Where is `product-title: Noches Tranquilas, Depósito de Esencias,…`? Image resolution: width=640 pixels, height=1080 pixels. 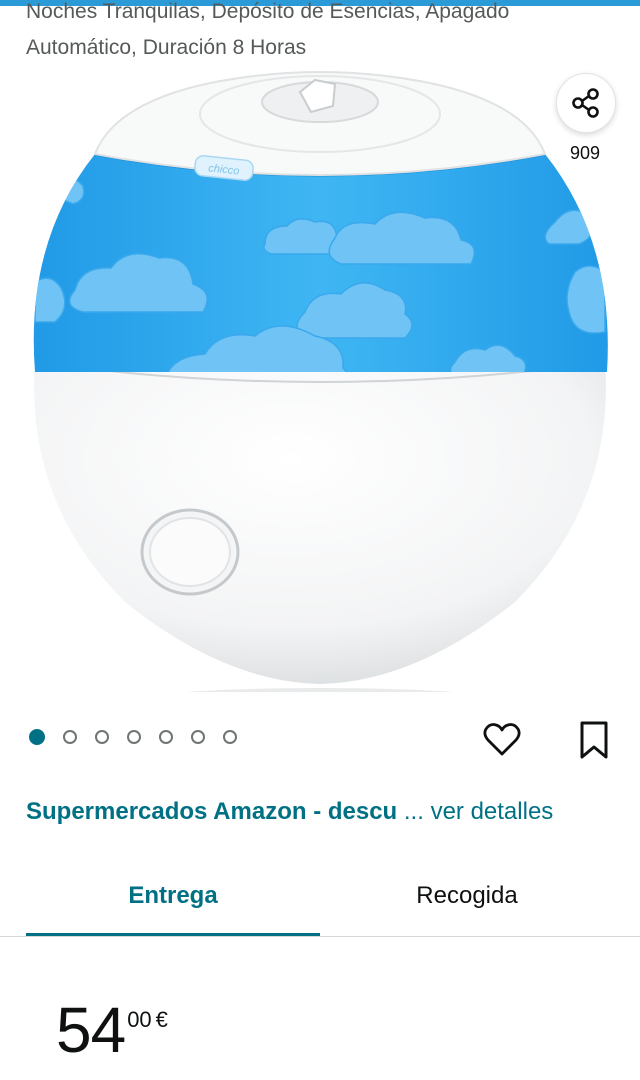
product-title: Noches Tranquilas, Depósito de Esencias,… is located at coordinates (268, 29).